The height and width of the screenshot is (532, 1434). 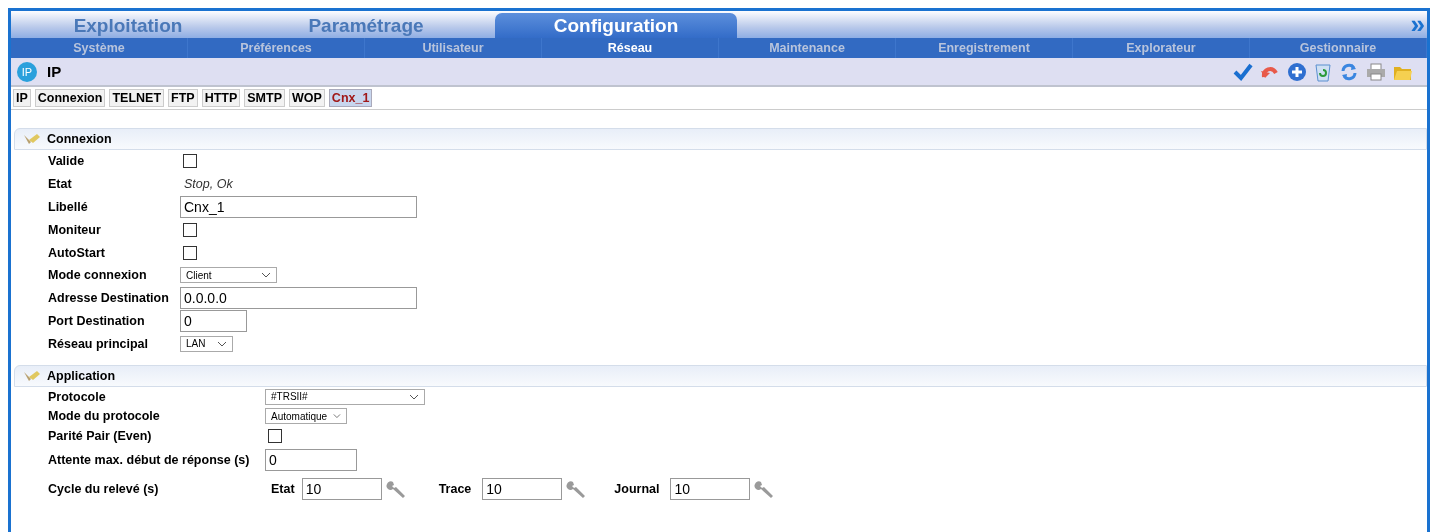 What do you see at coordinates (206, 343) in the screenshot?
I see `dropdown: LAN` at bounding box center [206, 343].